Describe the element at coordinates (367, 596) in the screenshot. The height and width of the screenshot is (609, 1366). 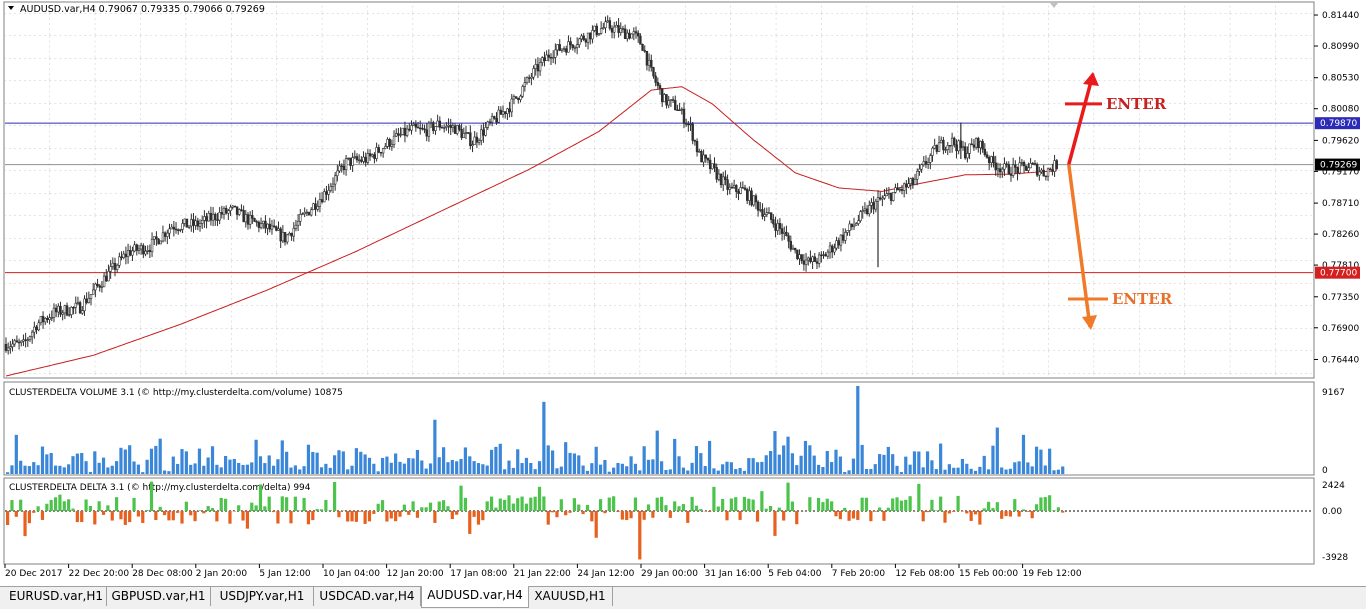
I see `tab-usdcad-var-h4: USDCAD.var,H4` at that location.